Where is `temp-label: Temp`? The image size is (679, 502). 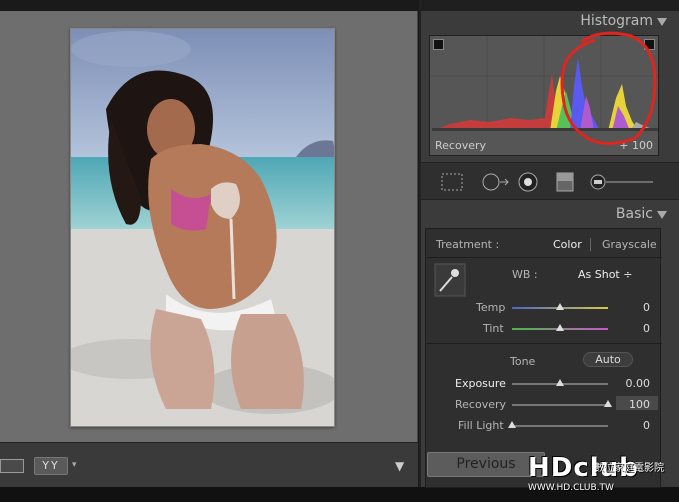 temp-label: Temp is located at coordinates (491, 307).